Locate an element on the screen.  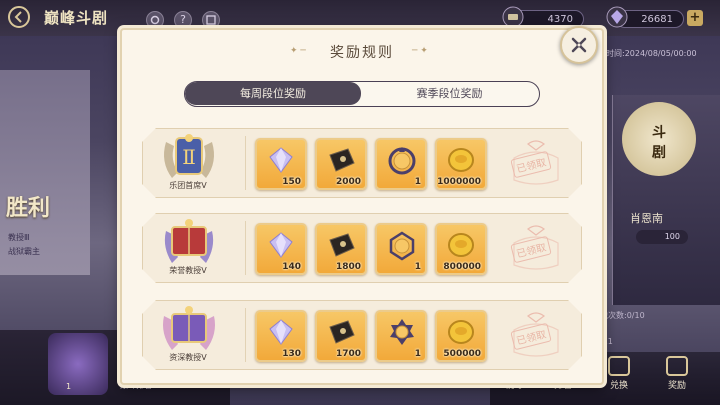
reward-button: 奖励 is located at coordinates (677, 379).